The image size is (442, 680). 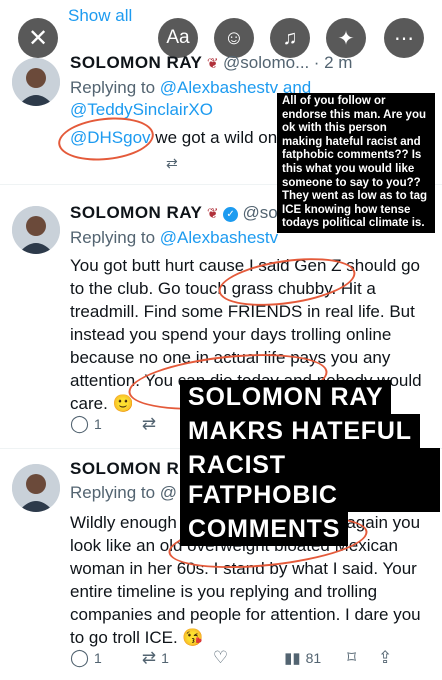 I want to click on bookmark-button: ⌑, so click(x=351, y=658).